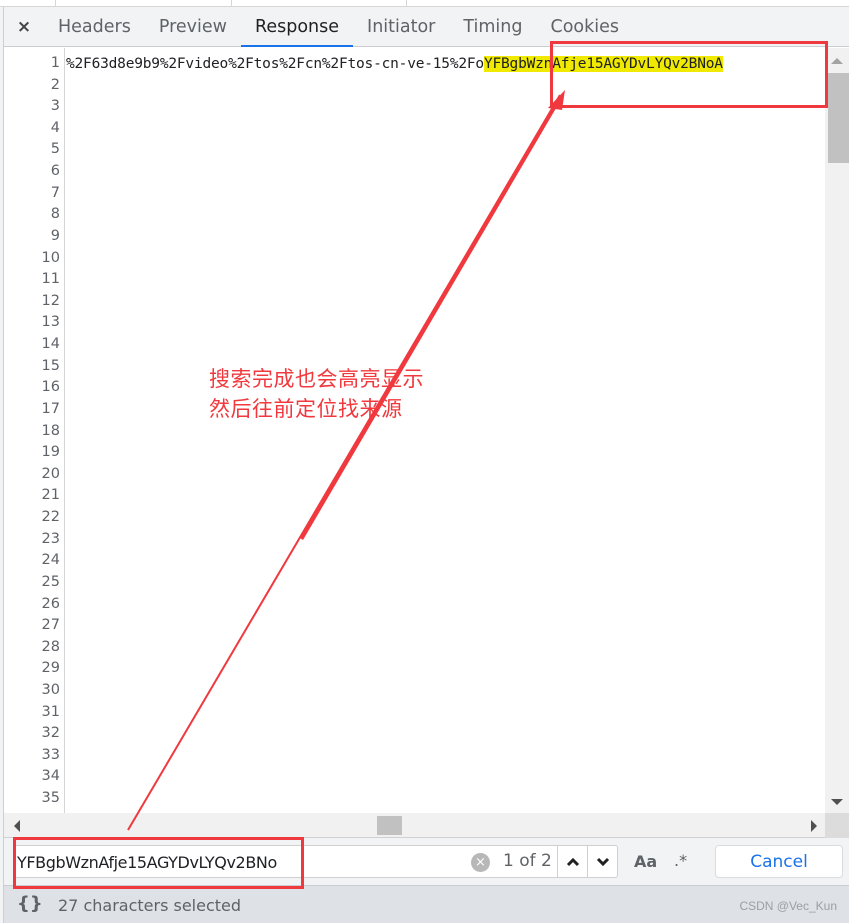 The image size is (849, 923). I want to click on line-number: 30, so click(50, 689).